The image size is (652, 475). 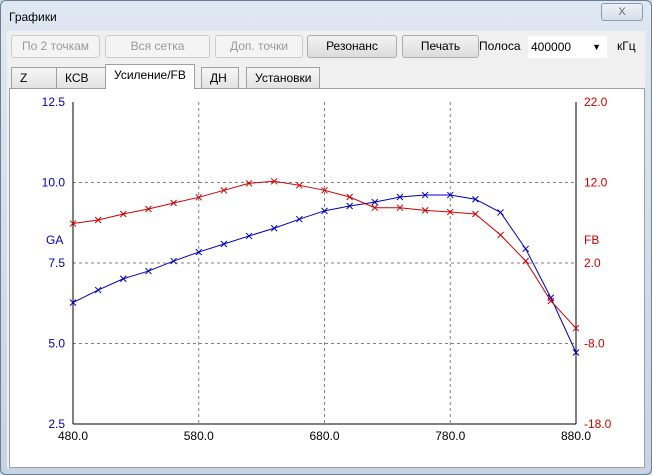 What do you see at coordinates (56, 424) in the screenshot?
I see `y-tick-label: 2.5` at bounding box center [56, 424].